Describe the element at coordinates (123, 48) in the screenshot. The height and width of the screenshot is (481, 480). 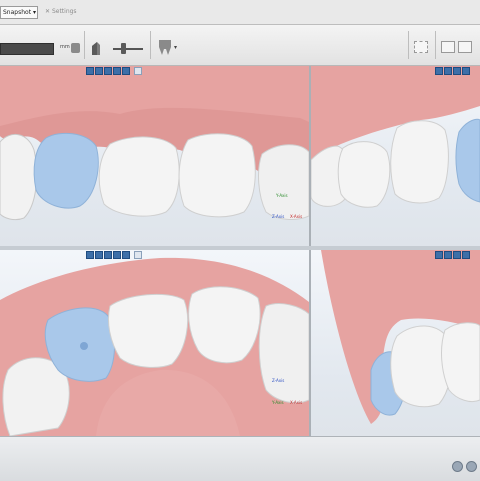
I see `opacity-slider-handle` at that location.